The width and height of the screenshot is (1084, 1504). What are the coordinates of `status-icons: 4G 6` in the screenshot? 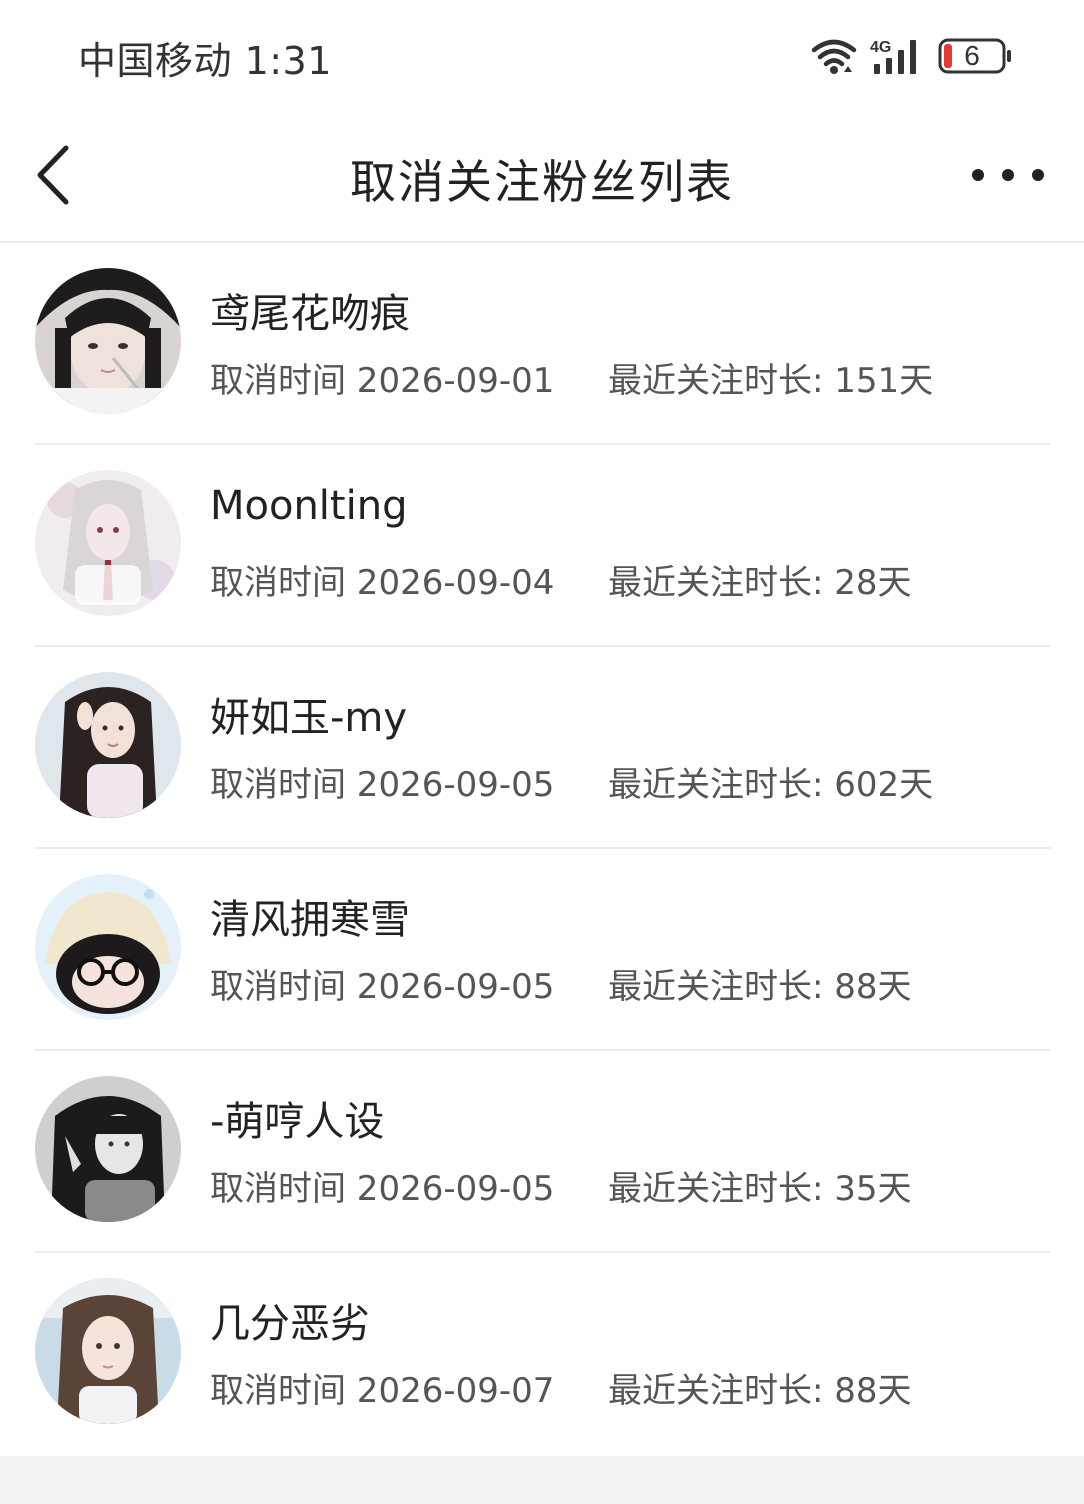 It's located at (911, 56).